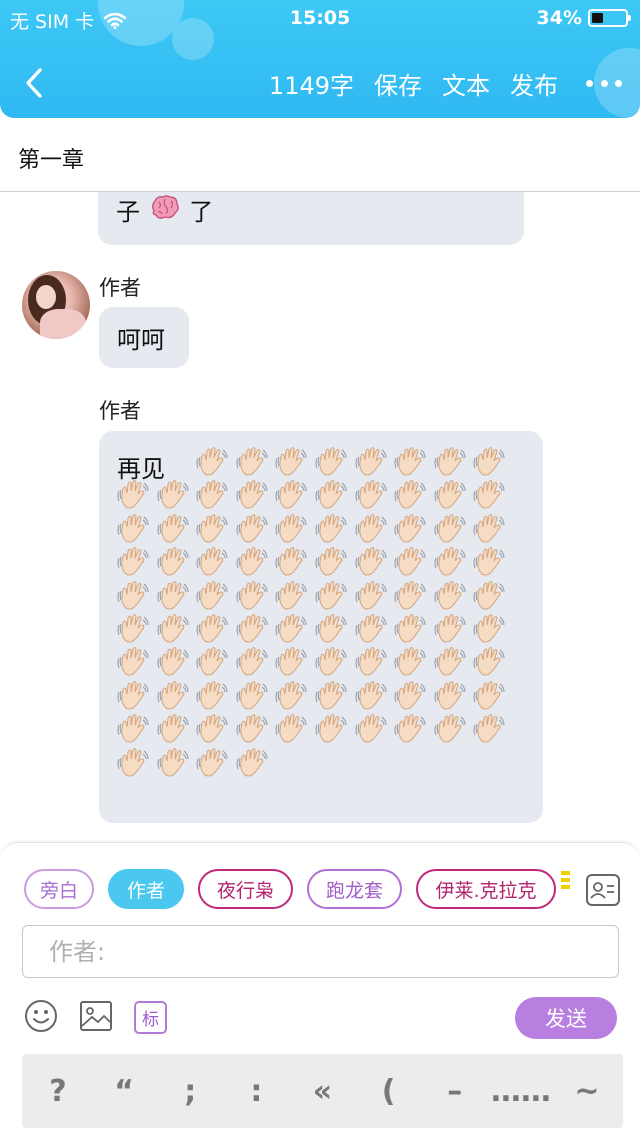 The image size is (640, 1140). What do you see at coordinates (120, 288) in the screenshot?
I see `speaker-label: 作者` at bounding box center [120, 288].